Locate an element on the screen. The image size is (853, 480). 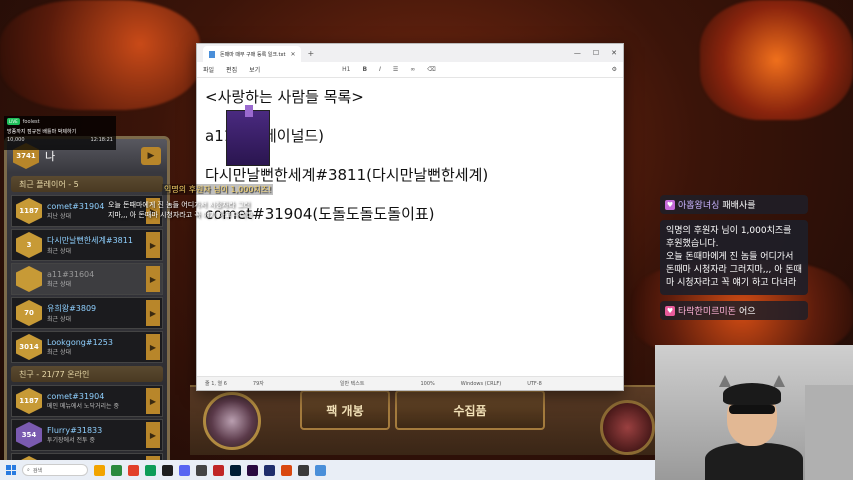
chat-message: ♥ 타락한미르미돈 어으 is located at coordinates (734, 310).